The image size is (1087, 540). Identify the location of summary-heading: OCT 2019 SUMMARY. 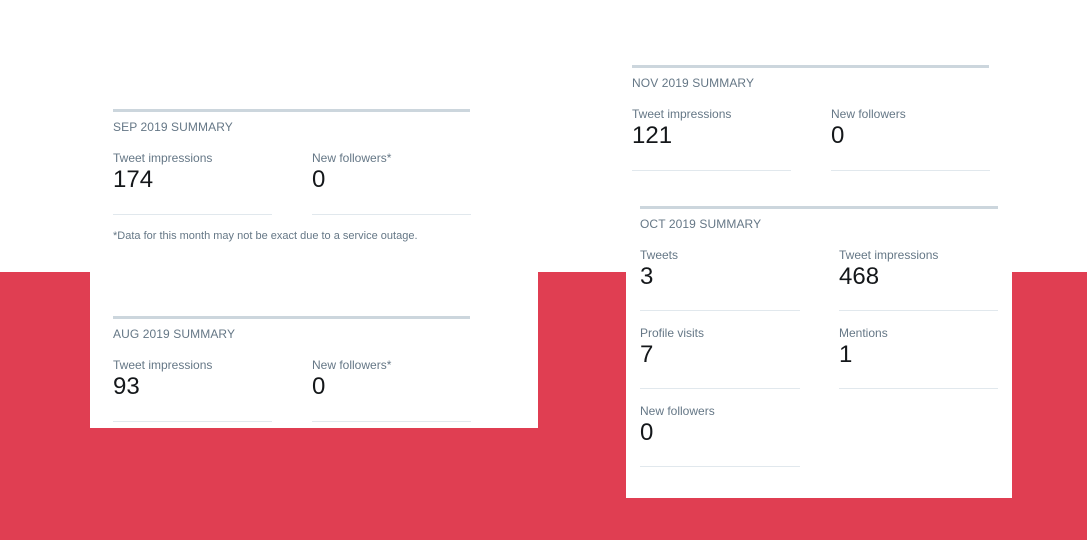
(701, 224).